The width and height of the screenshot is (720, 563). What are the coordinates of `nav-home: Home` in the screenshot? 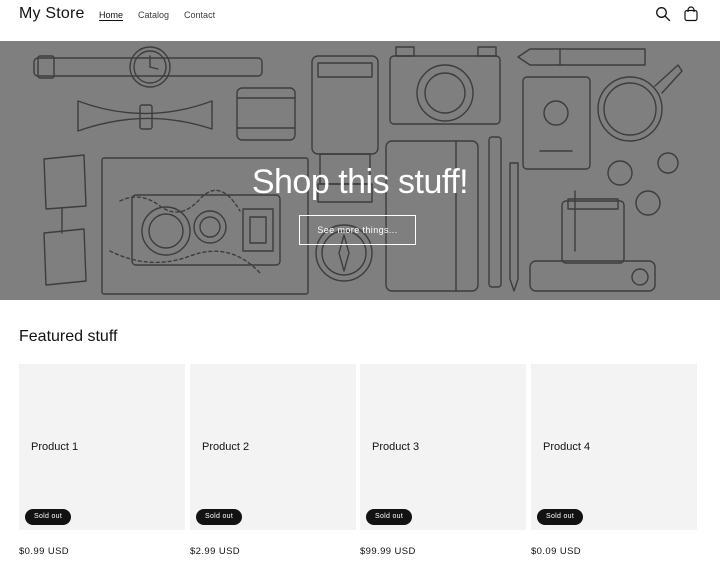 It's located at (111, 15).